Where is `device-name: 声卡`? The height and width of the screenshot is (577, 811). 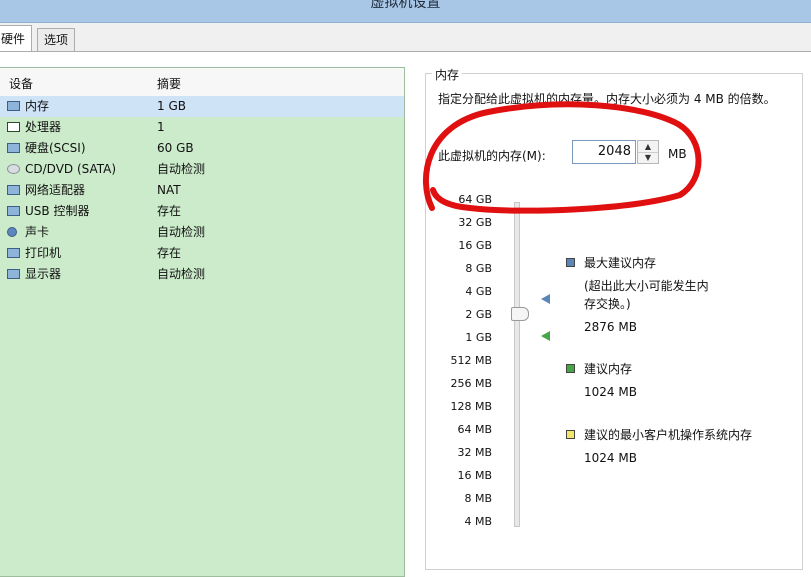 device-name: 声卡 is located at coordinates (37, 232).